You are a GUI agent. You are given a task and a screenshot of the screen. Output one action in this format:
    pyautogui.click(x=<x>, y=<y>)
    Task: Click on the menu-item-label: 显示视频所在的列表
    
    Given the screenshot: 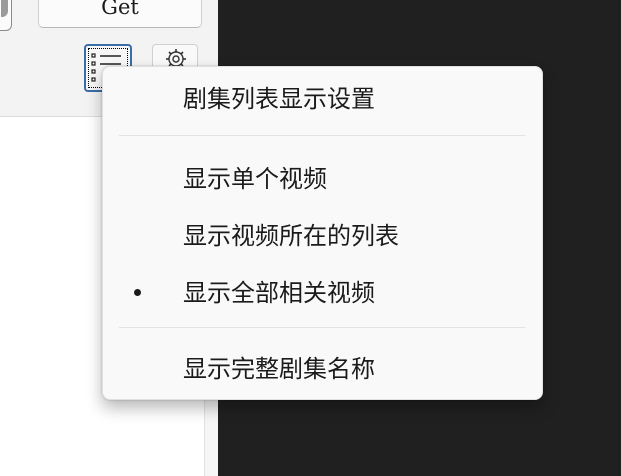 What is the action you would take?
    pyautogui.click(x=291, y=236)
    